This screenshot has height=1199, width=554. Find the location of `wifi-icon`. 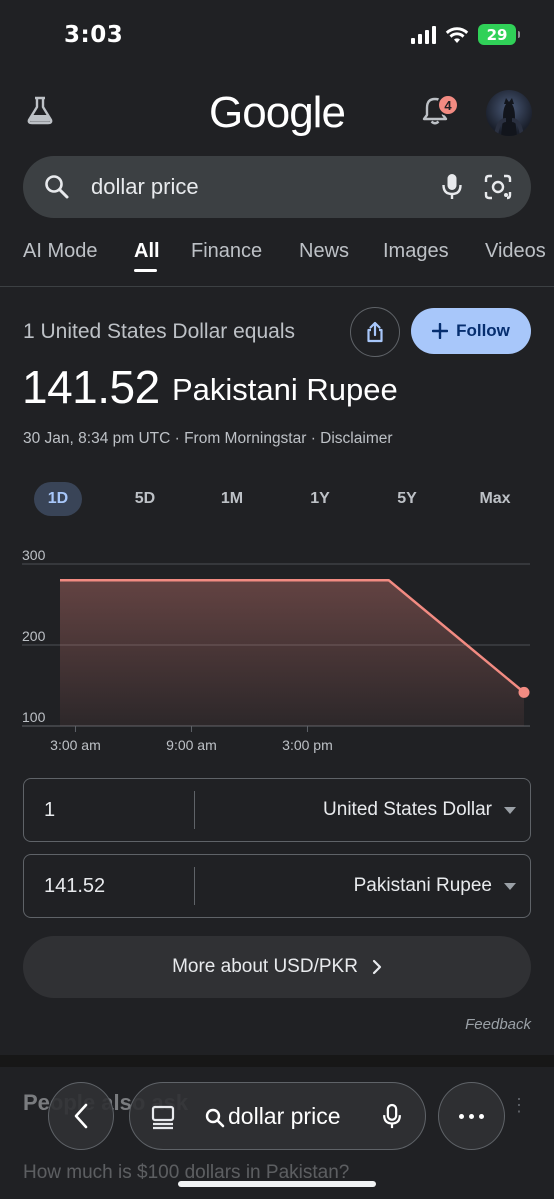

wifi-icon is located at coordinates (457, 34).